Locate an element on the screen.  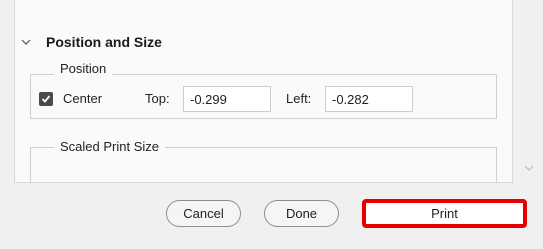
scaled-group-label: Scaled Print Size is located at coordinates (109, 146).